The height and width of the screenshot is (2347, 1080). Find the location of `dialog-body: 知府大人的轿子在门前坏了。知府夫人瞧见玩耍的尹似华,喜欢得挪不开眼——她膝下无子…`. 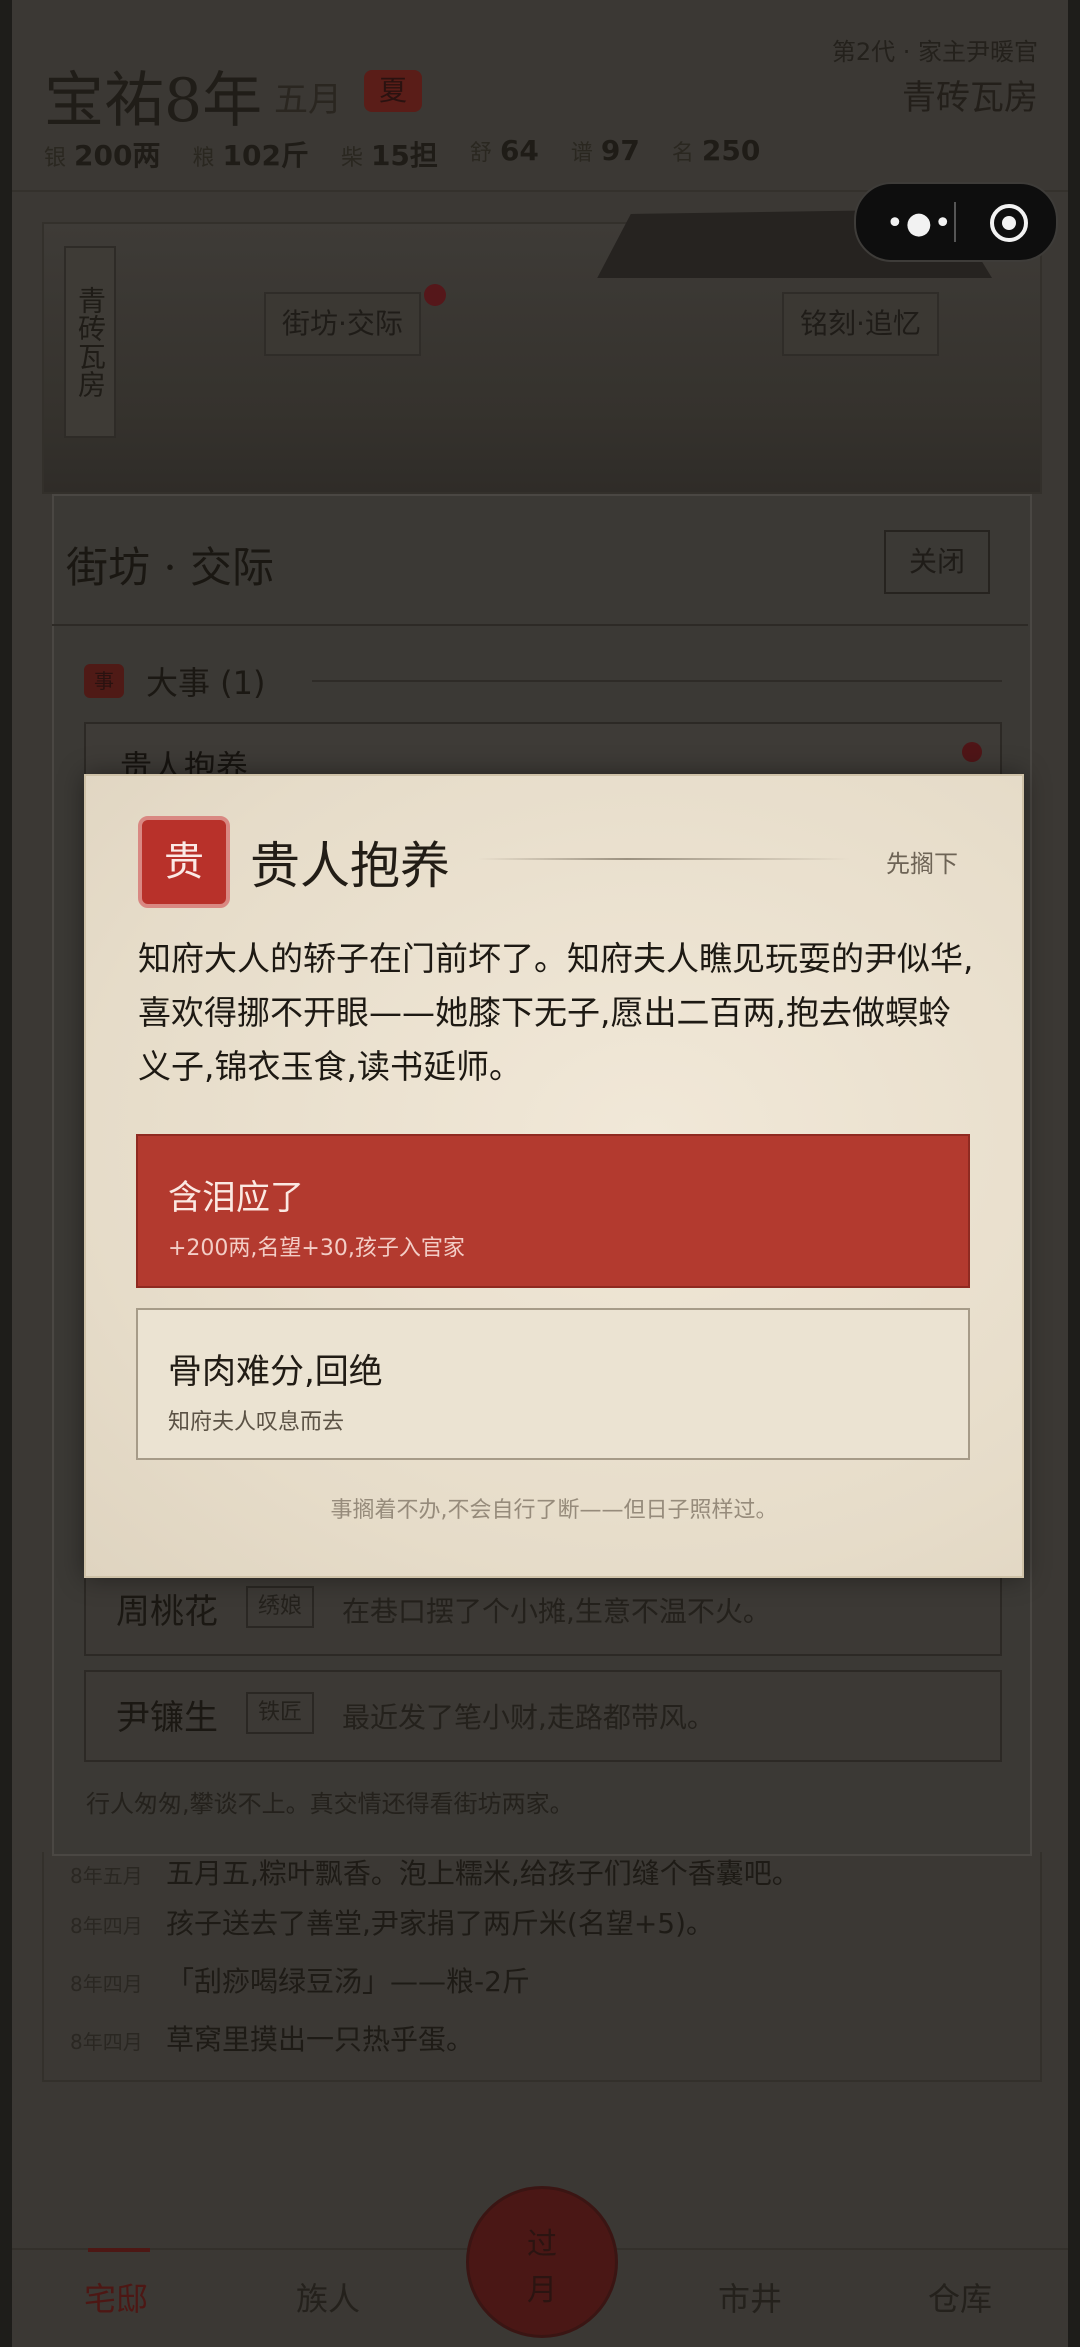

dialog-body: 知府大人的轿子在门前坏了。知府夫人瞧见玩耍的尹似华,喜欢得挪不开眼——她膝下无子… is located at coordinates (556, 1012).